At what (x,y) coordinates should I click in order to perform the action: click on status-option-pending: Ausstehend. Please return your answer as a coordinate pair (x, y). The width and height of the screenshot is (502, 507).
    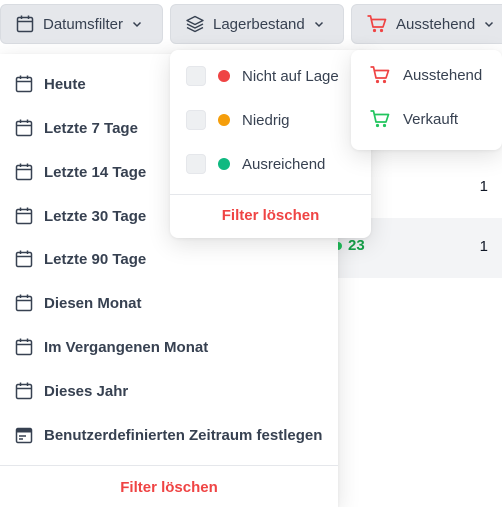
    Looking at the image, I should click on (425, 75).